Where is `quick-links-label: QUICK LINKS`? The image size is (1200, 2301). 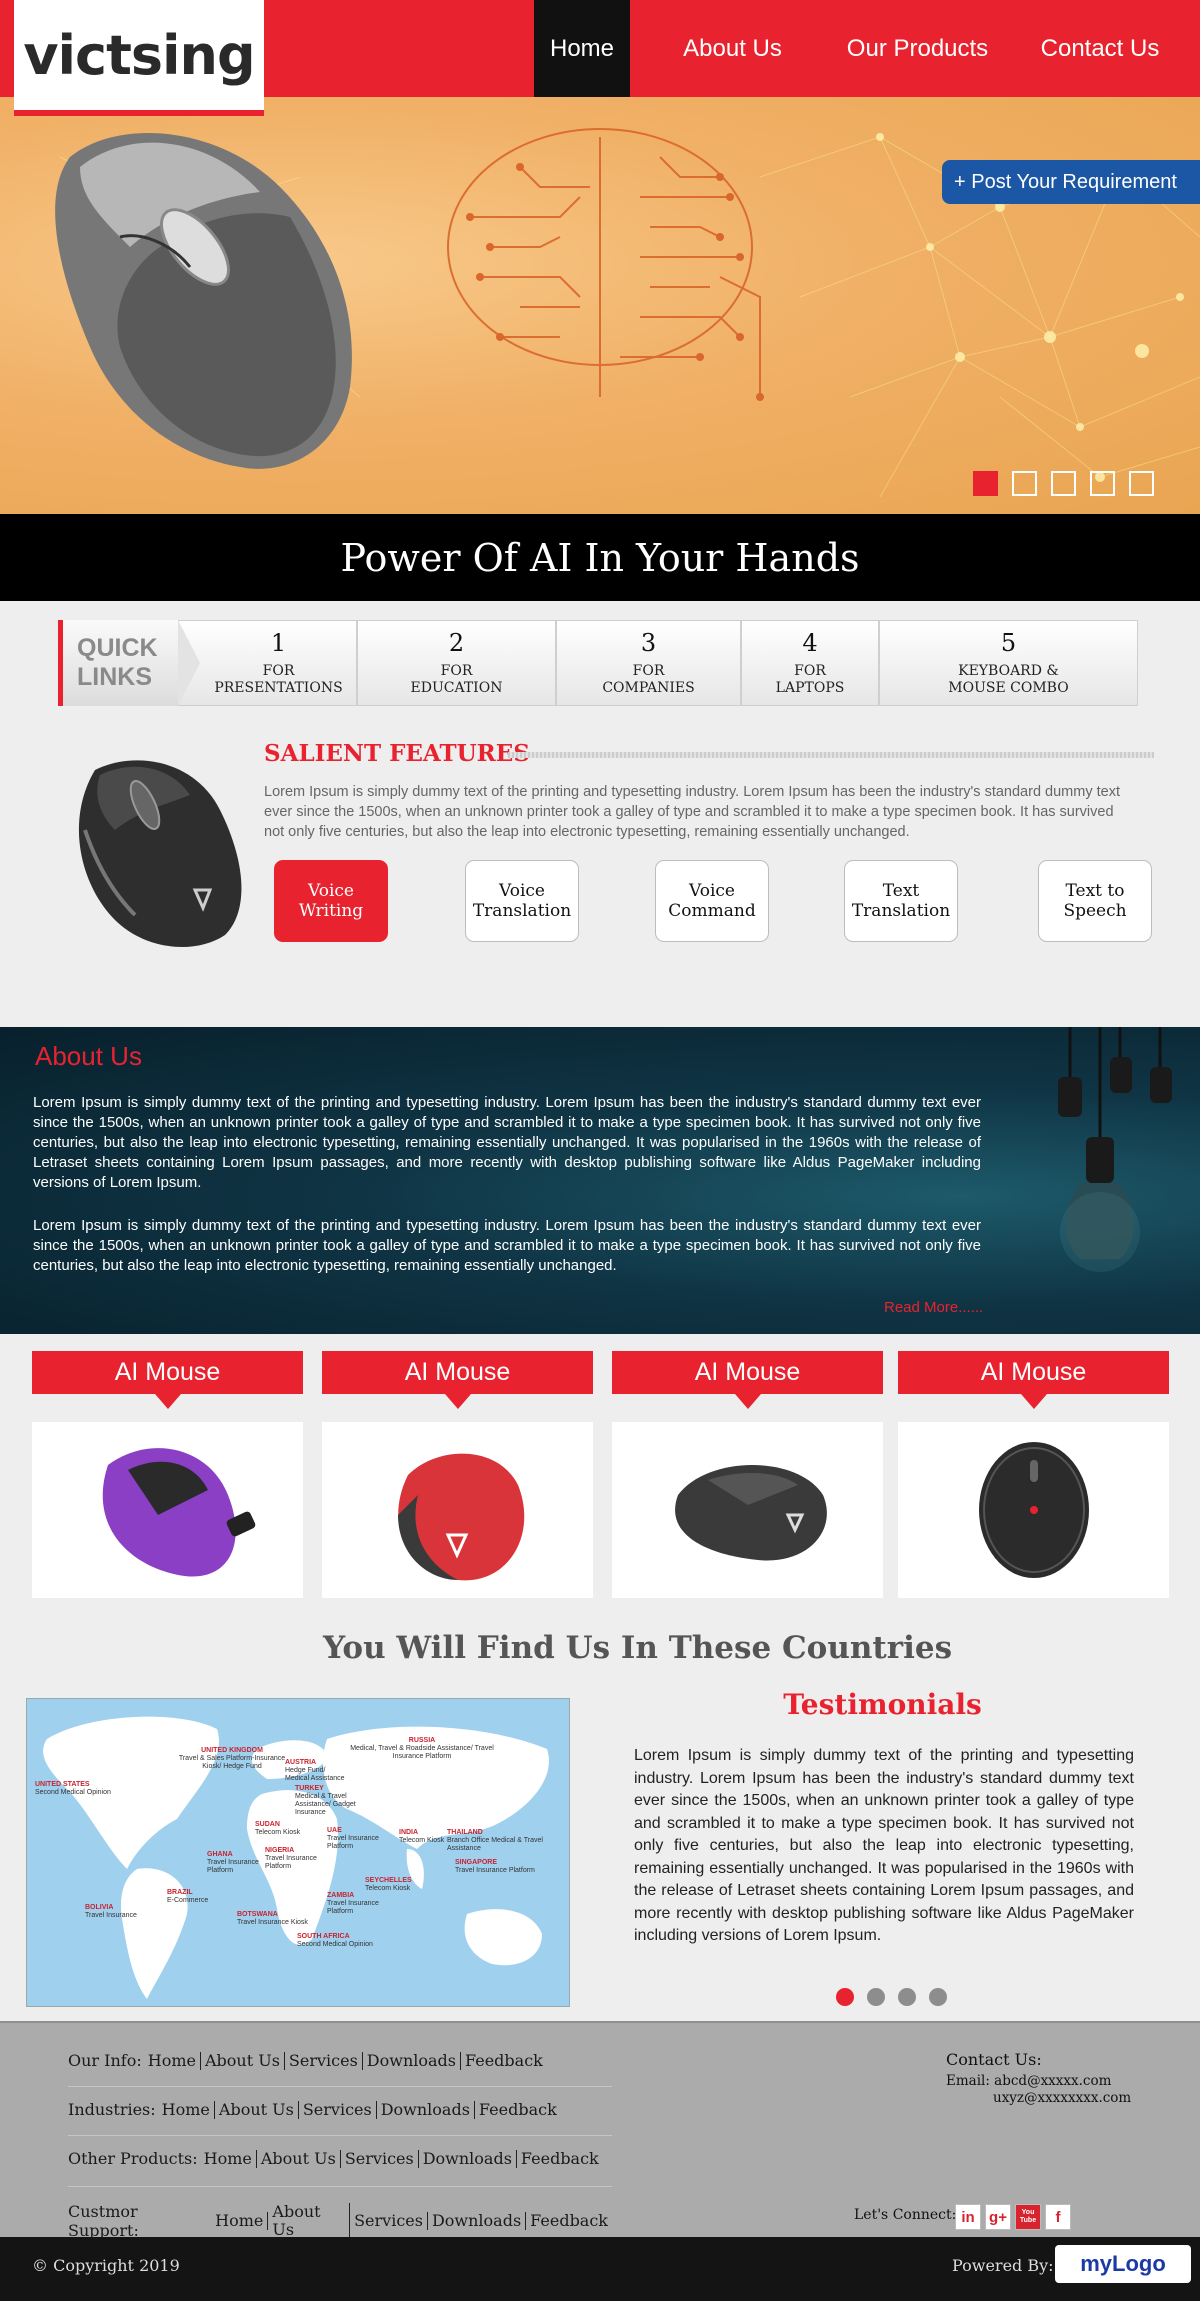 quick-links-label: QUICK LINKS is located at coordinates (129, 663).